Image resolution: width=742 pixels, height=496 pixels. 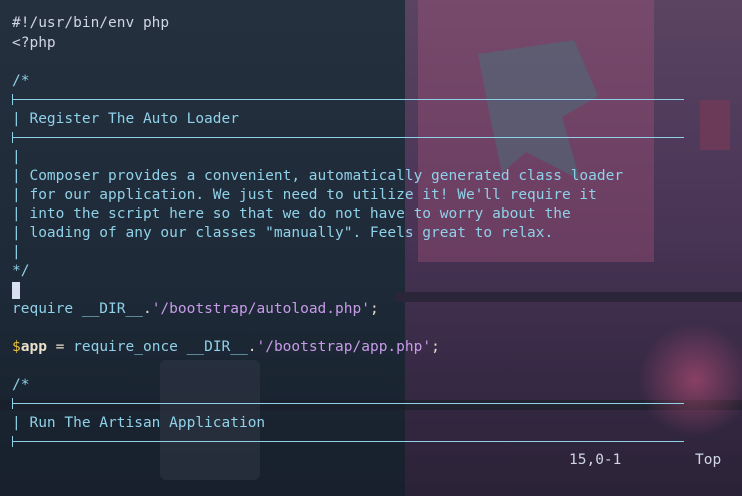 What do you see at coordinates (708, 460) in the screenshot?
I see `scroll-position-indicator: Top` at bounding box center [708, 460].